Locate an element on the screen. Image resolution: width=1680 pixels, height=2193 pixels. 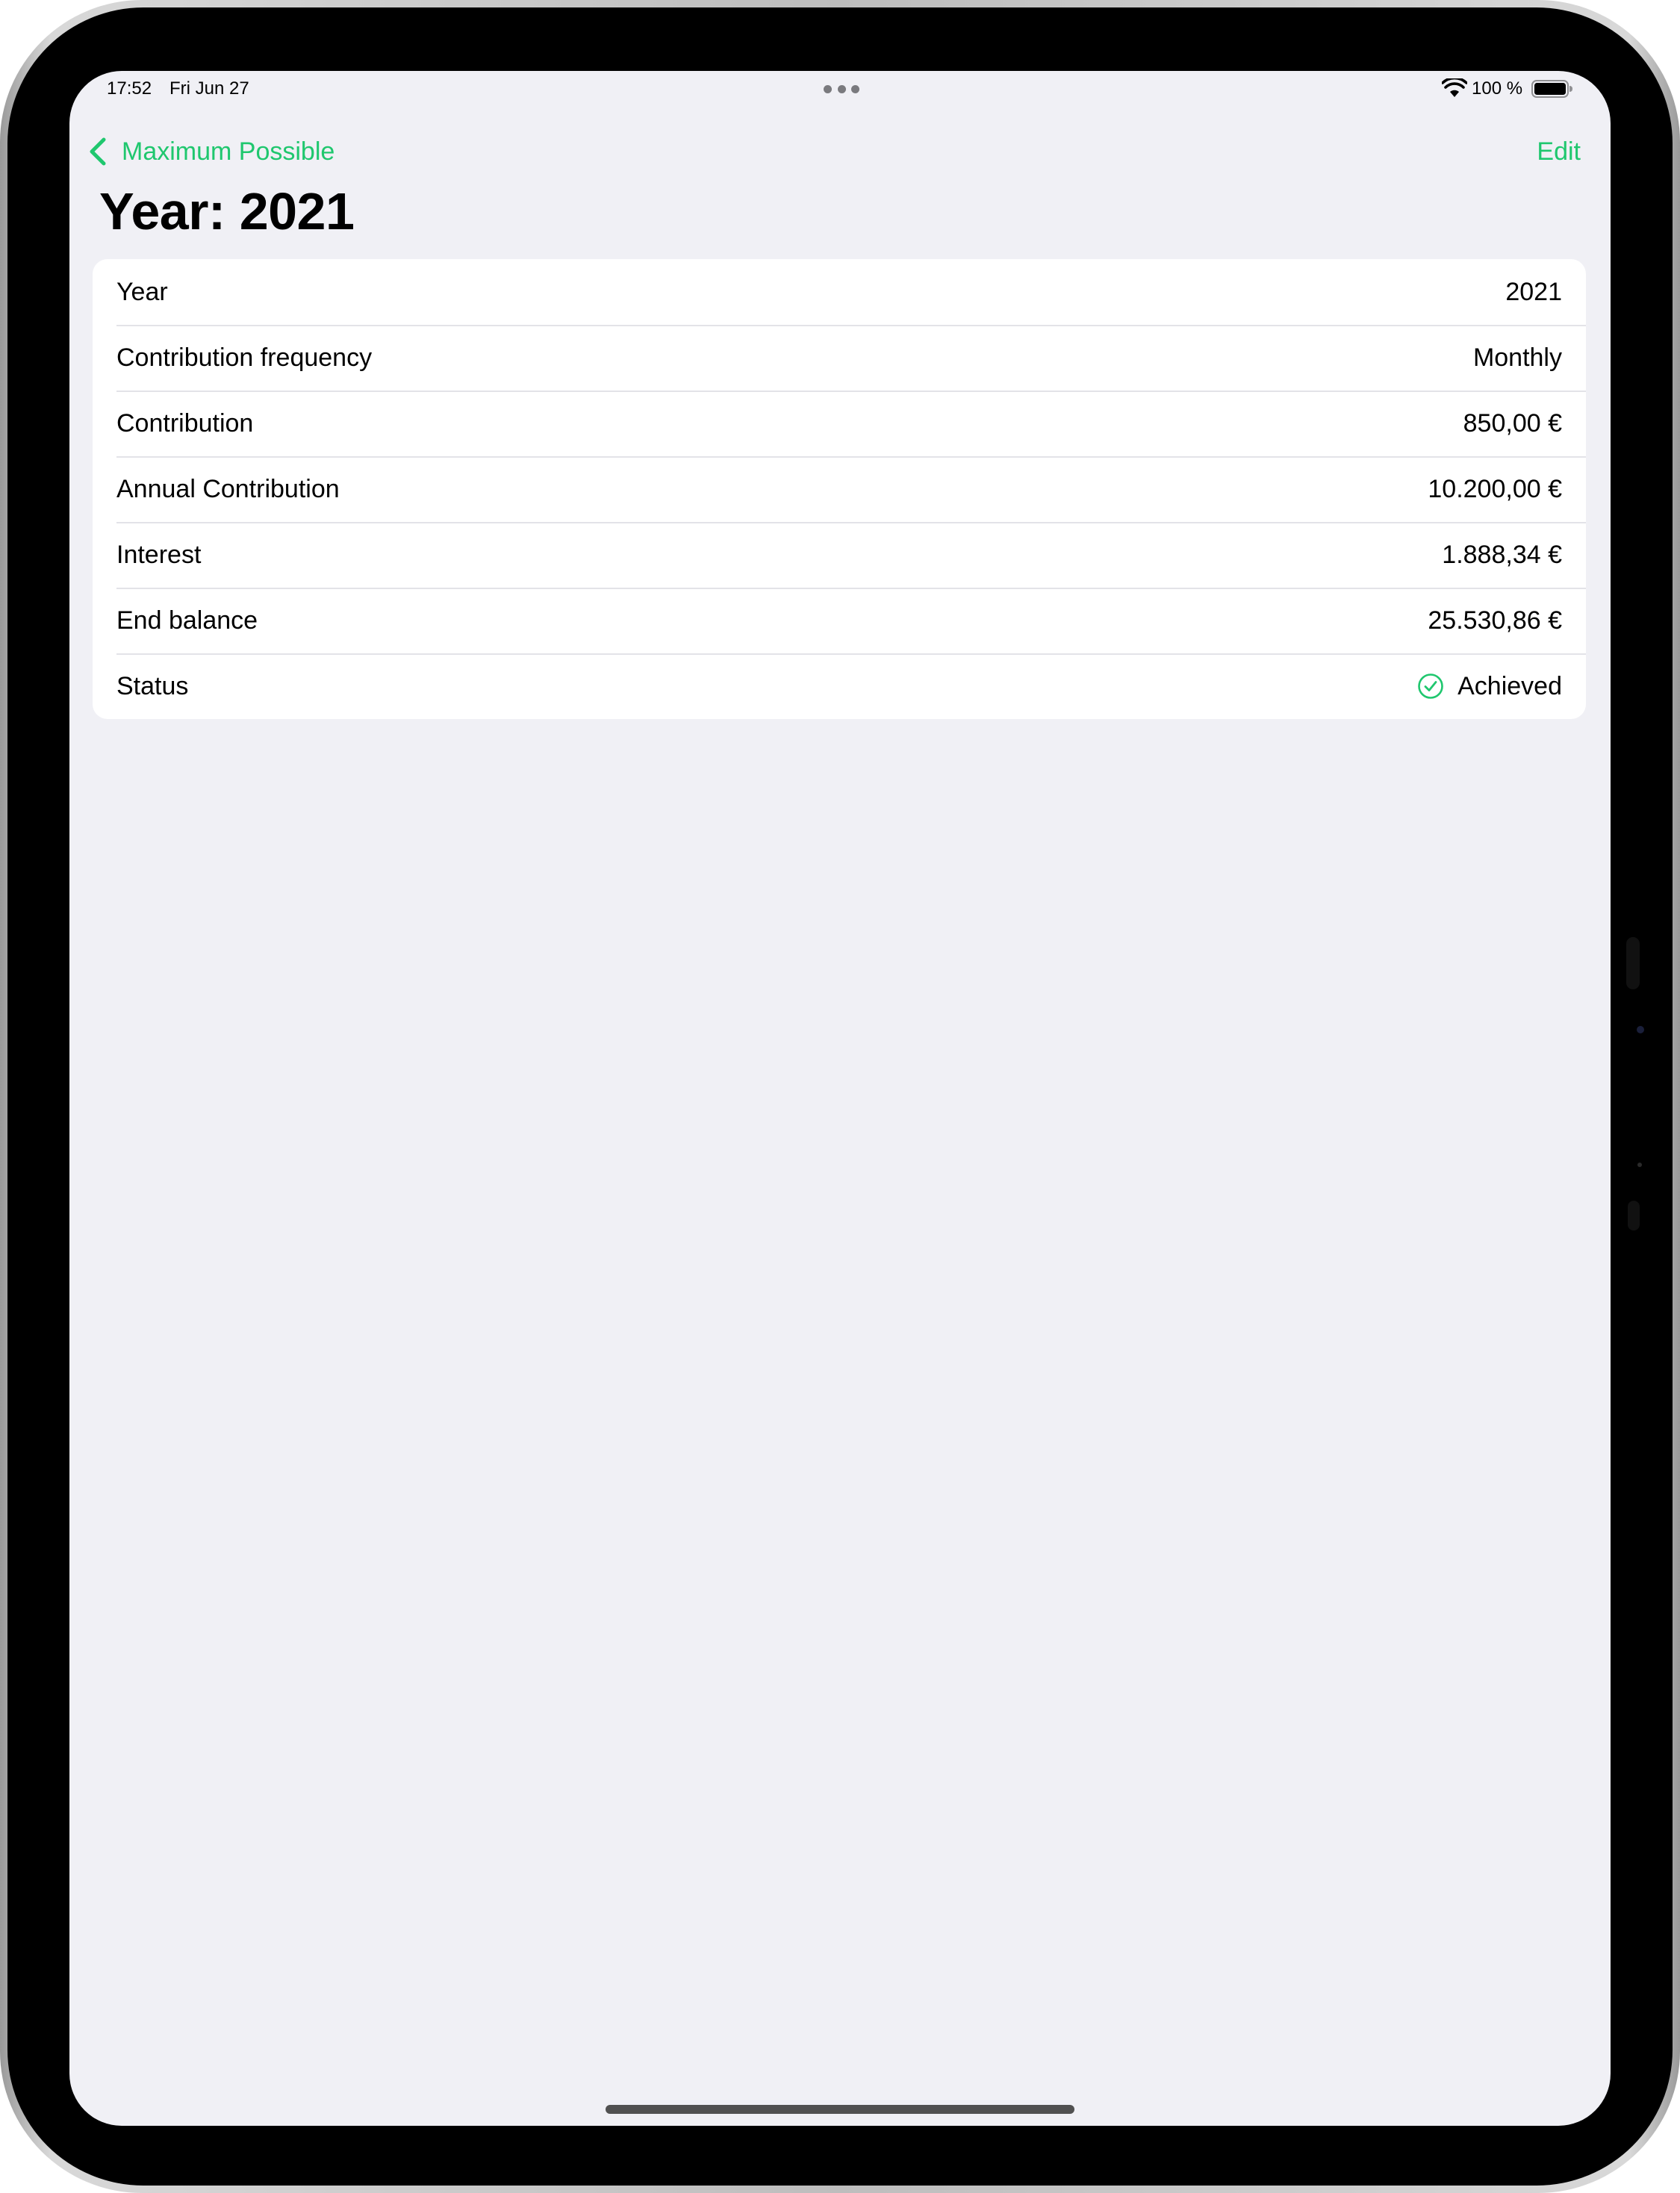
battery-percent: 100 % is located at coordinates (1497, 89).